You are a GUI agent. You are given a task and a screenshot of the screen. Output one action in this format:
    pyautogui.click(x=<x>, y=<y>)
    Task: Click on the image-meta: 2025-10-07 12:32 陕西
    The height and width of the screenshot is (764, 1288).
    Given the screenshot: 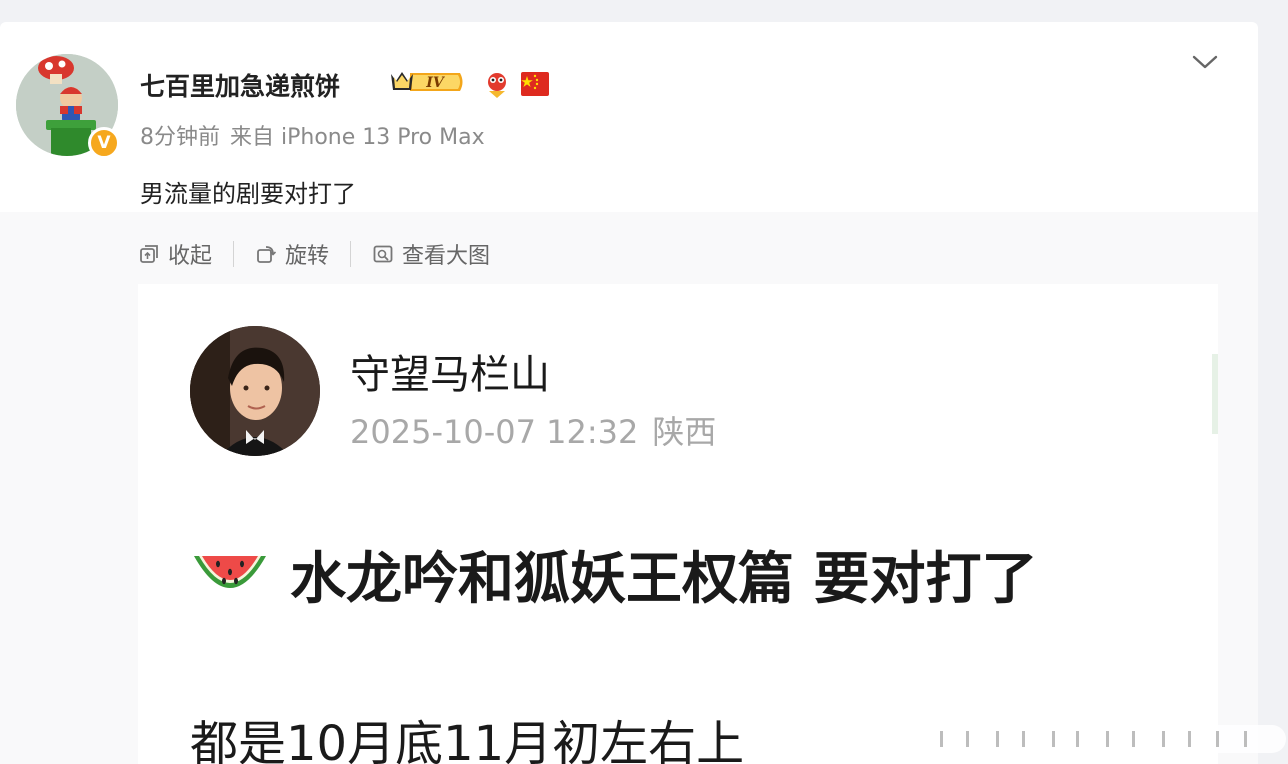 What is the action you would take?
    pyautogui.click(x=533, y=430)
    